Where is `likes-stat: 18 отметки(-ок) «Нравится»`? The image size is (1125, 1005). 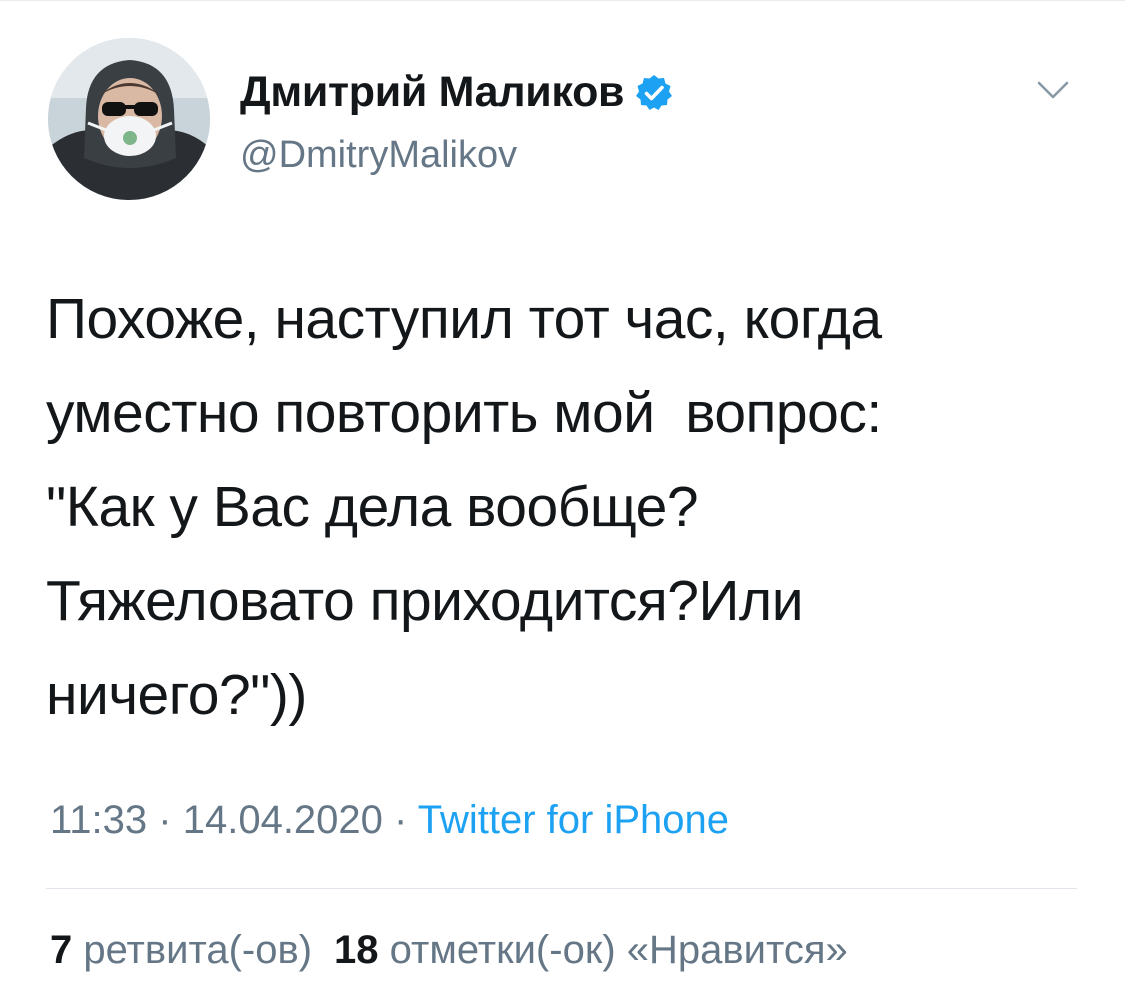
likes-stat: 18 отметки(-ок) «Нравится» is located at coordinates (591, 950).